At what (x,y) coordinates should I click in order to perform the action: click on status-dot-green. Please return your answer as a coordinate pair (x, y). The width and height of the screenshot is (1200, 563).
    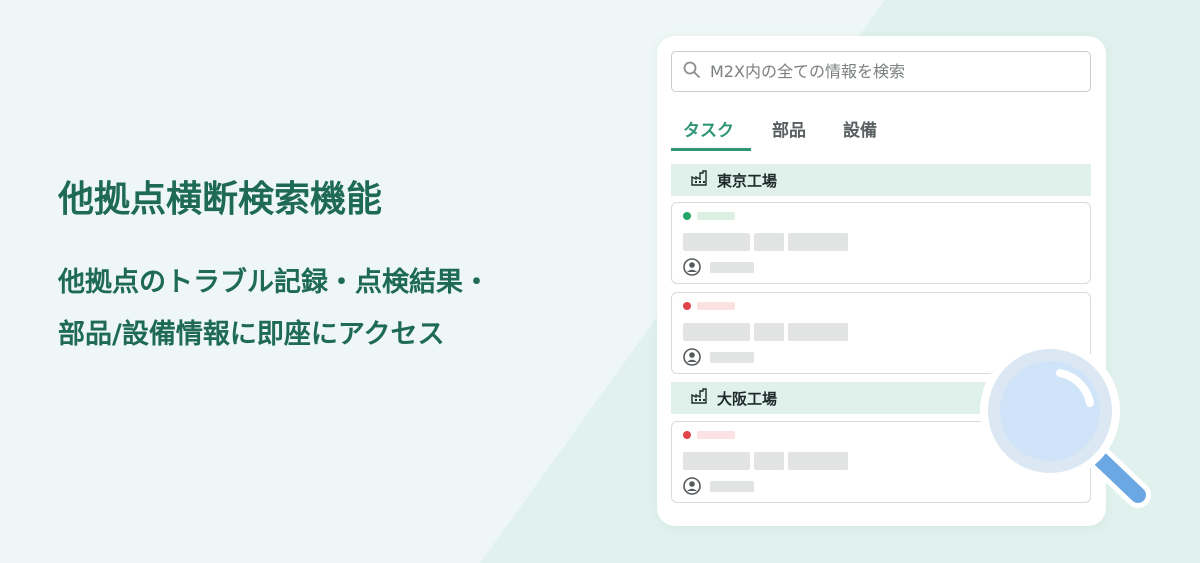
    Looking at the image, I should click on (687, 216).